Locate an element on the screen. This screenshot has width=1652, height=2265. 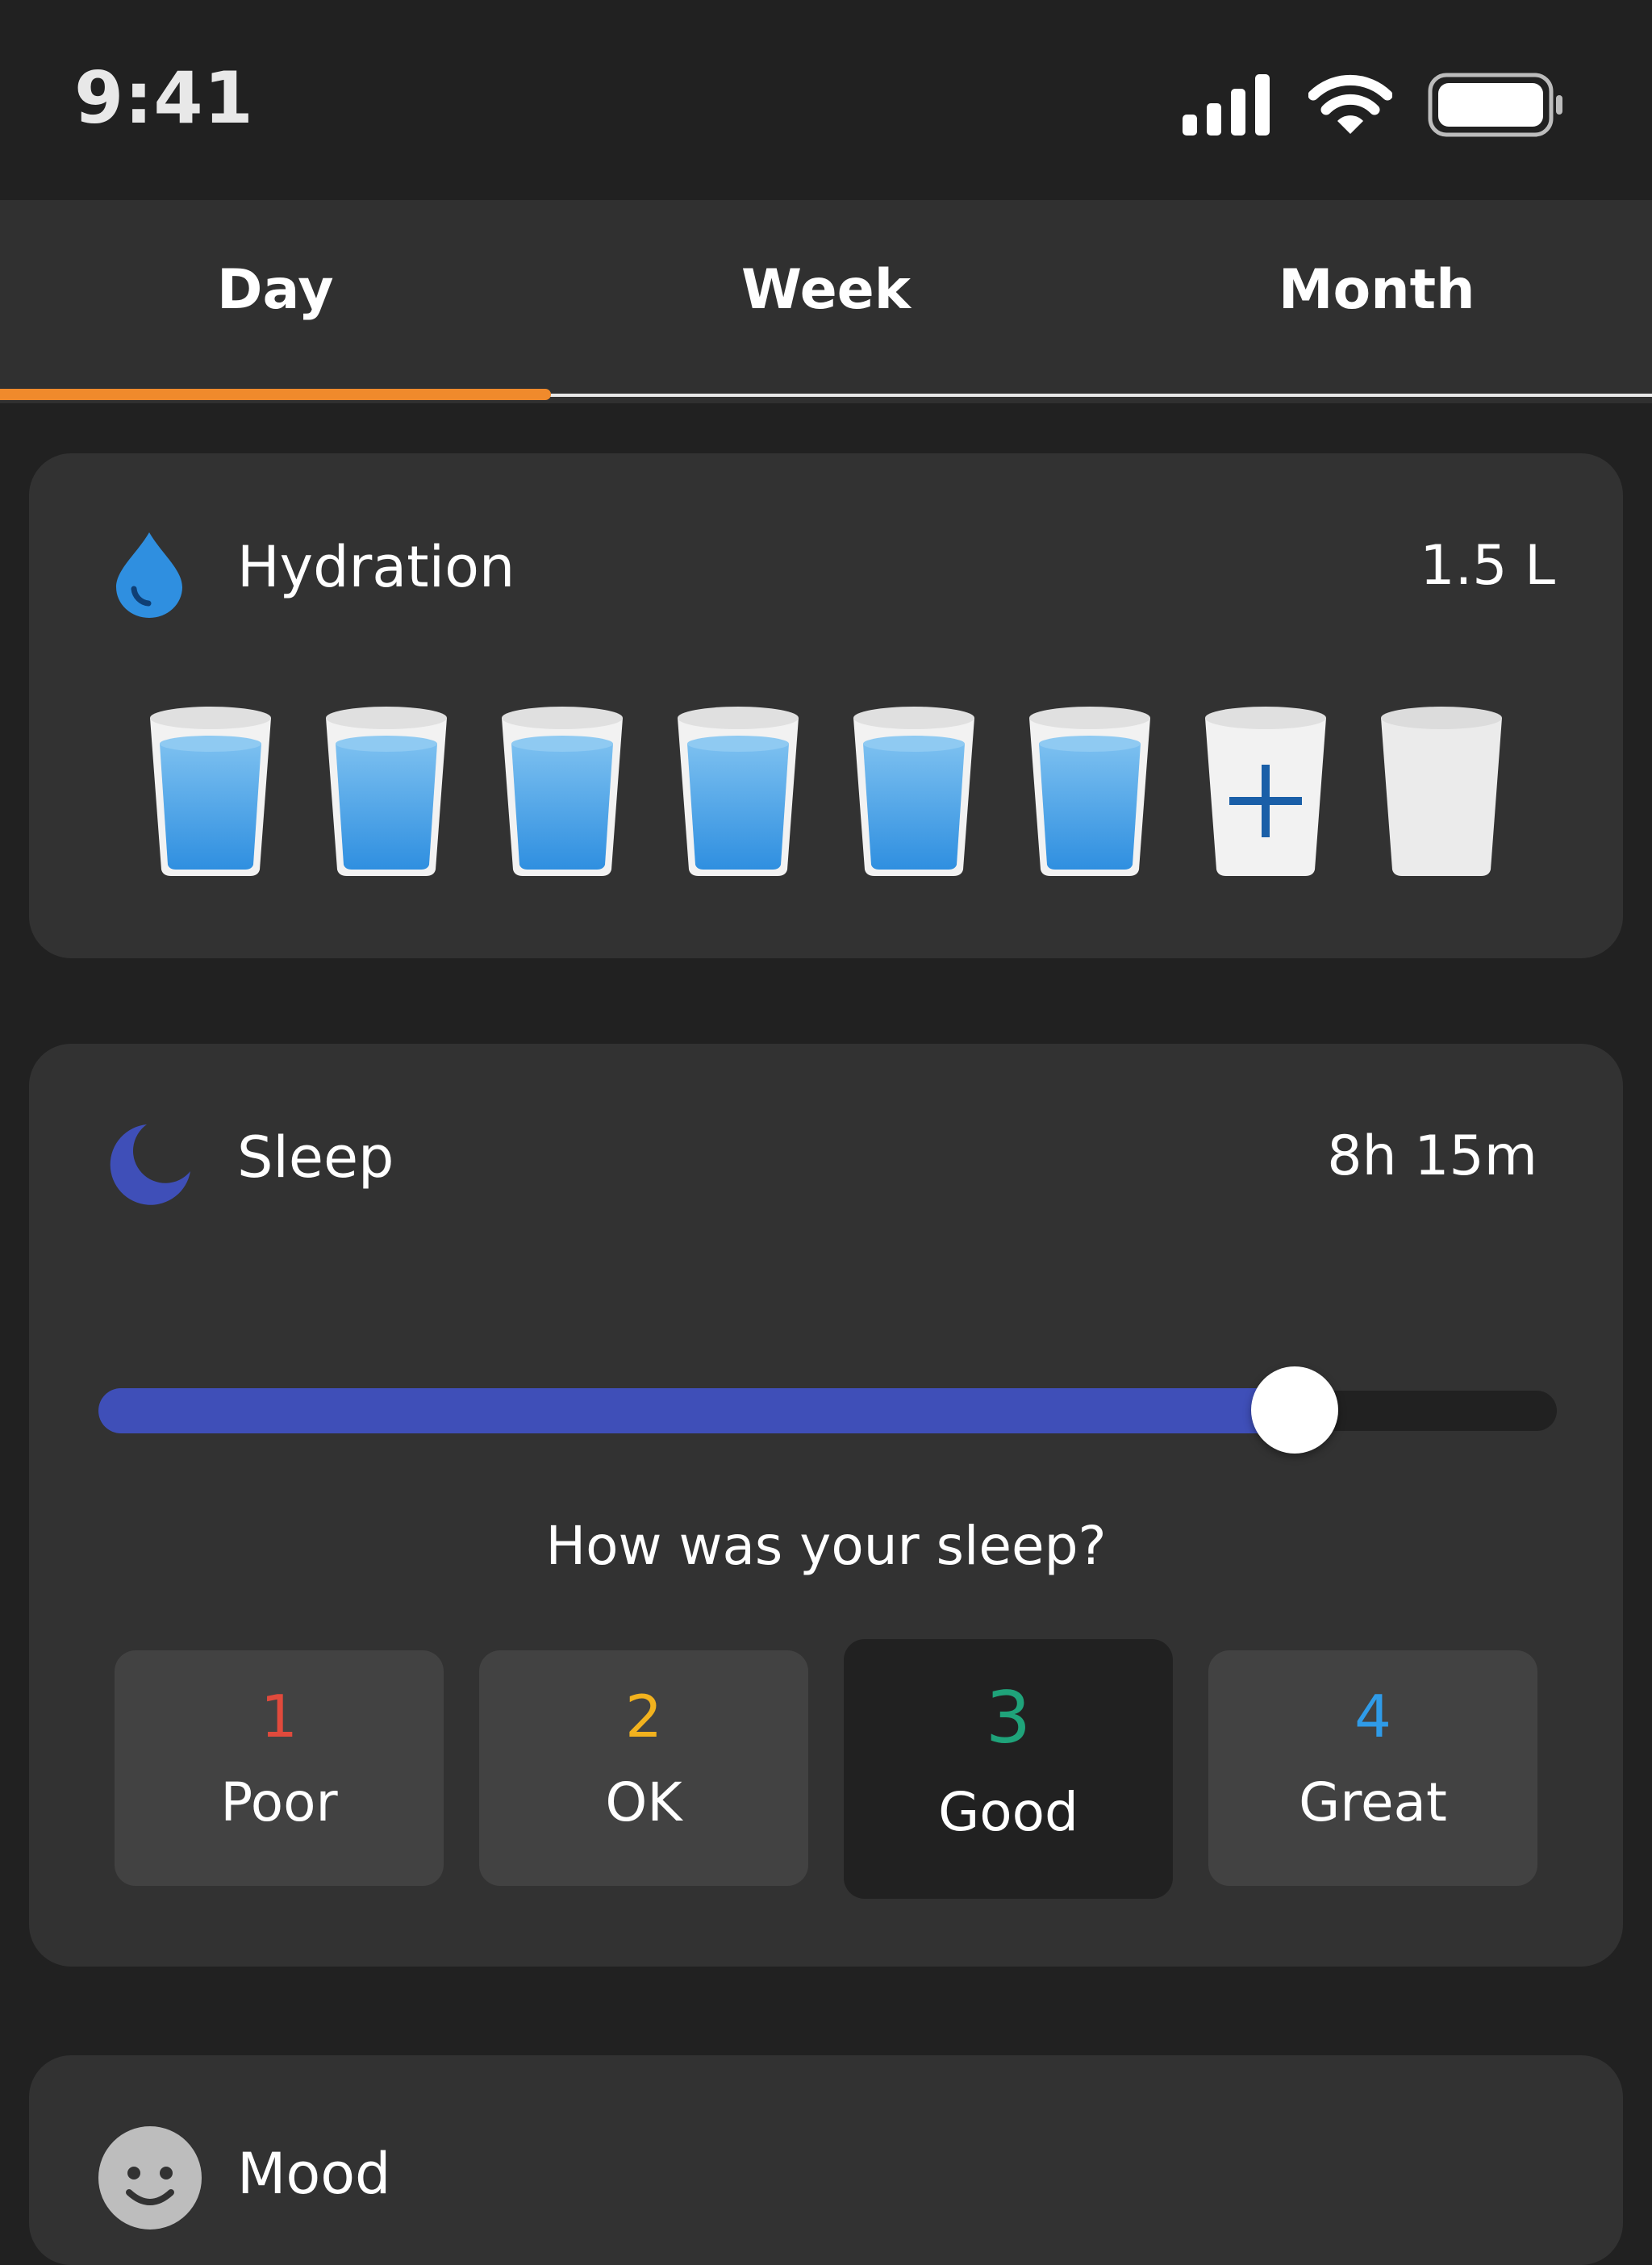
smiley-face-icon is located at coordinates (150, 2178).